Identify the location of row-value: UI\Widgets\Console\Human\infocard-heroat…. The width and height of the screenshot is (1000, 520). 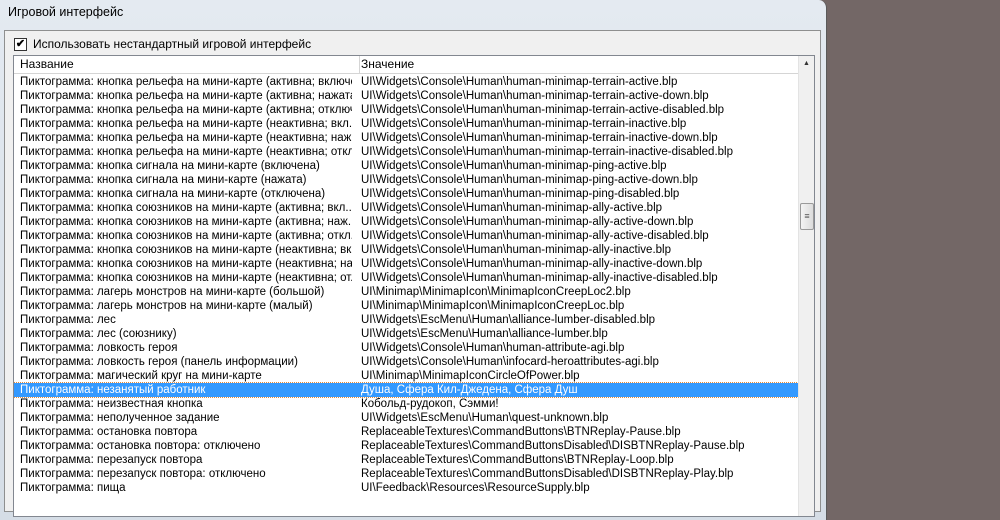
(510, 362).